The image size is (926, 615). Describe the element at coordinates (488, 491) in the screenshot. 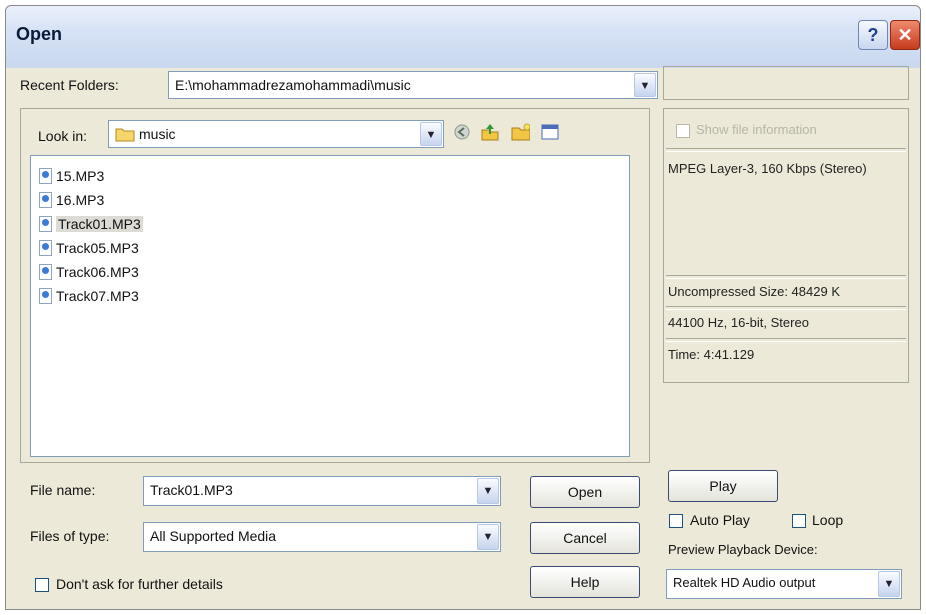

I see `file-name-dropdown-arrow-icon: ▼` at that location.